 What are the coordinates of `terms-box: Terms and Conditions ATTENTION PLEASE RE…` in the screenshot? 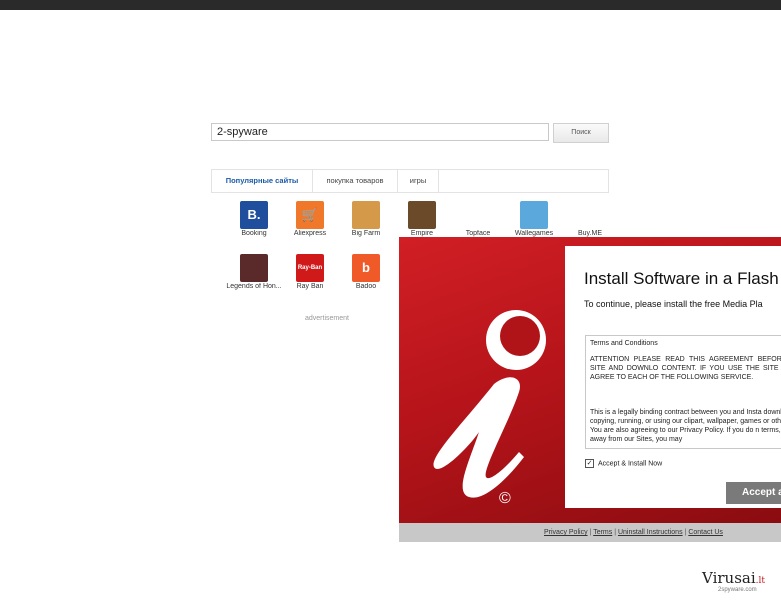 It's located at (683, 392).